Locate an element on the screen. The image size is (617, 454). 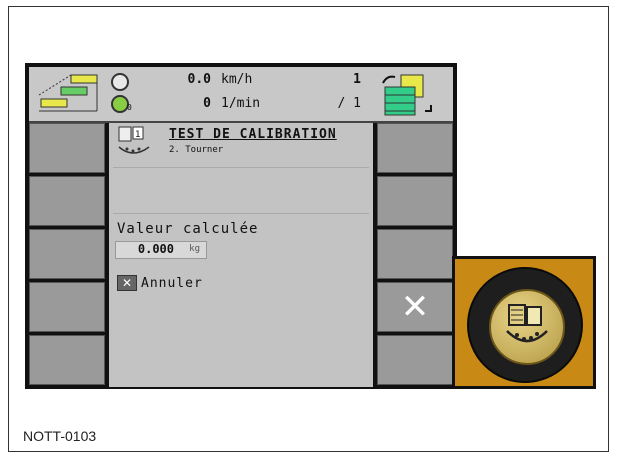
rpm-value: 0 is located at coordinates (207, 103).